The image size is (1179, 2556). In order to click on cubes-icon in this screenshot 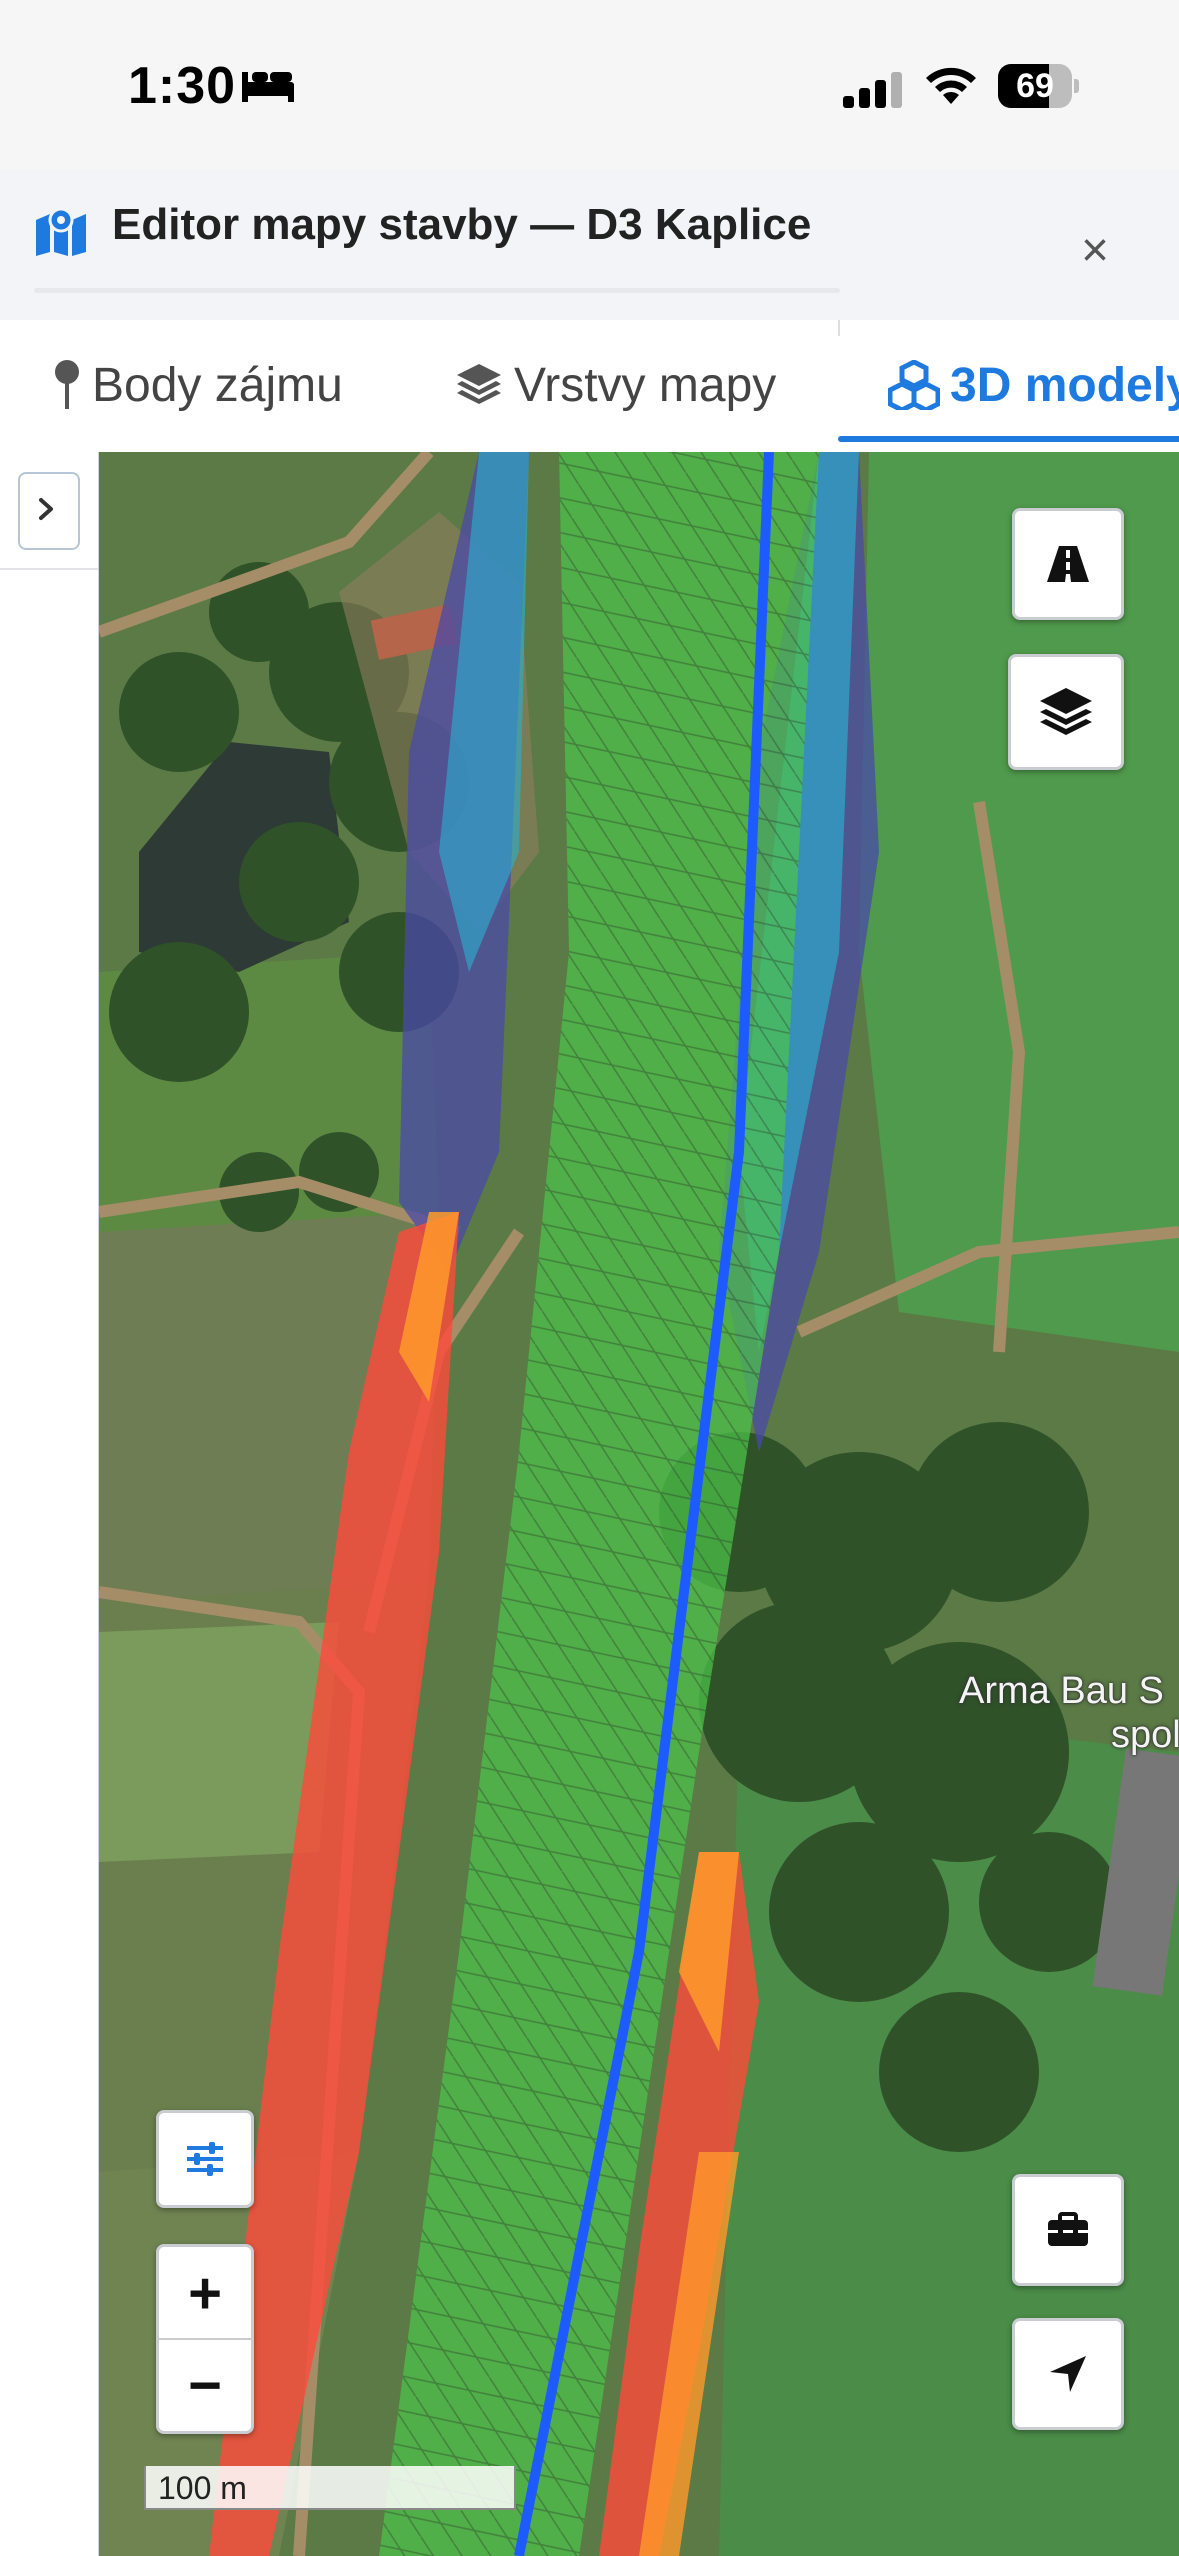, I will do `click(914, 385)`.